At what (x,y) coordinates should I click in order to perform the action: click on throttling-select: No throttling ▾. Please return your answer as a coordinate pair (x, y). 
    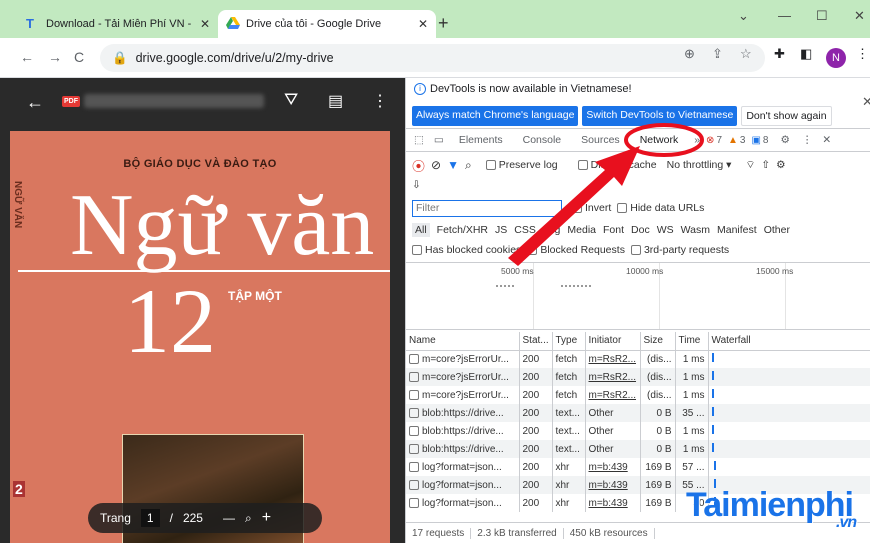
    Looking at the image, I should click on (699, 165).